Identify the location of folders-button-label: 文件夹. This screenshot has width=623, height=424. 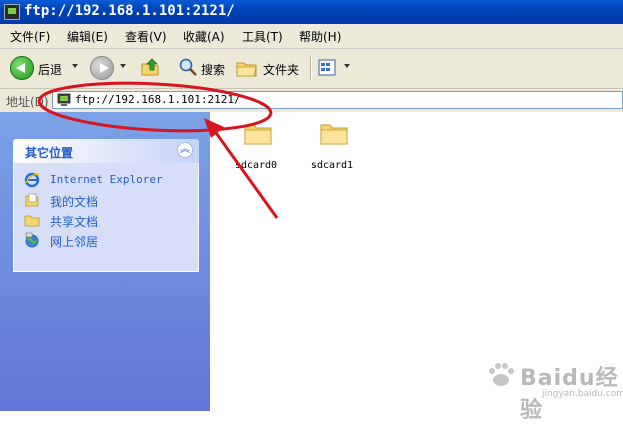
(281, 69).